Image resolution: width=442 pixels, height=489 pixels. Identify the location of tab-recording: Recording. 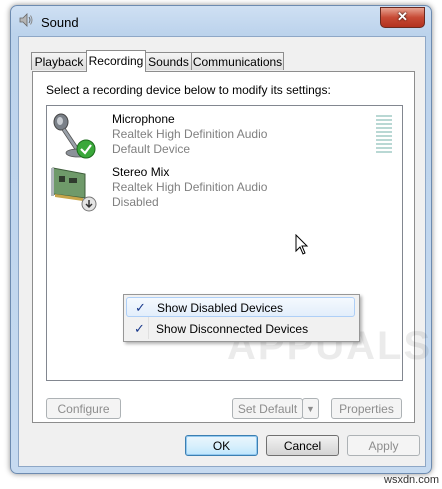
(116, 61).